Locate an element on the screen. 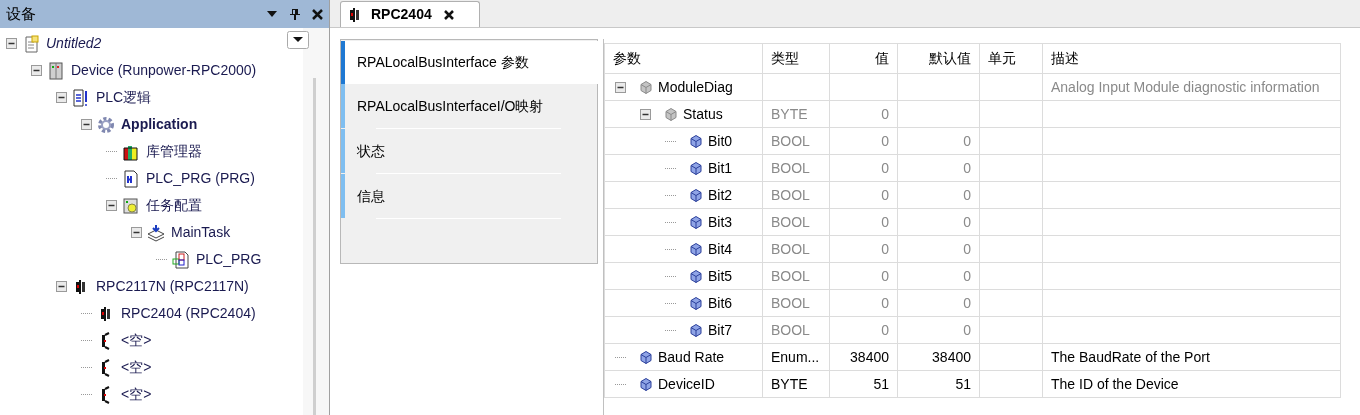  tree-item: PLC_PRG (PRG) is located at coordinates (200, 178).